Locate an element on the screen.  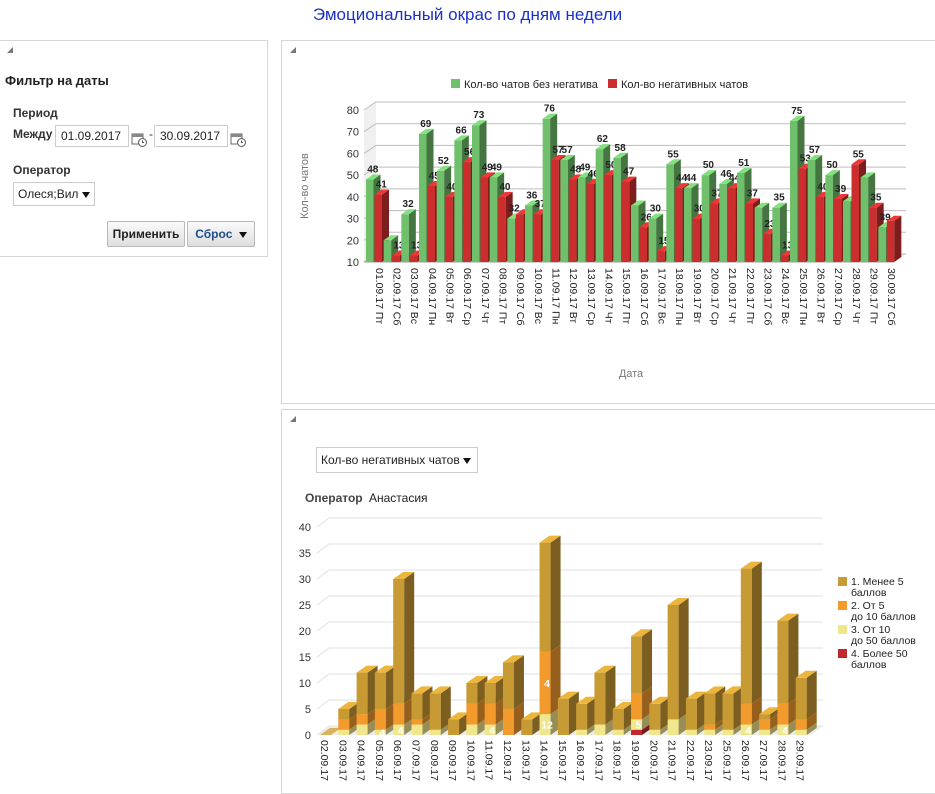
chart1-data-label: 40 is located at coordinates (505, 187).